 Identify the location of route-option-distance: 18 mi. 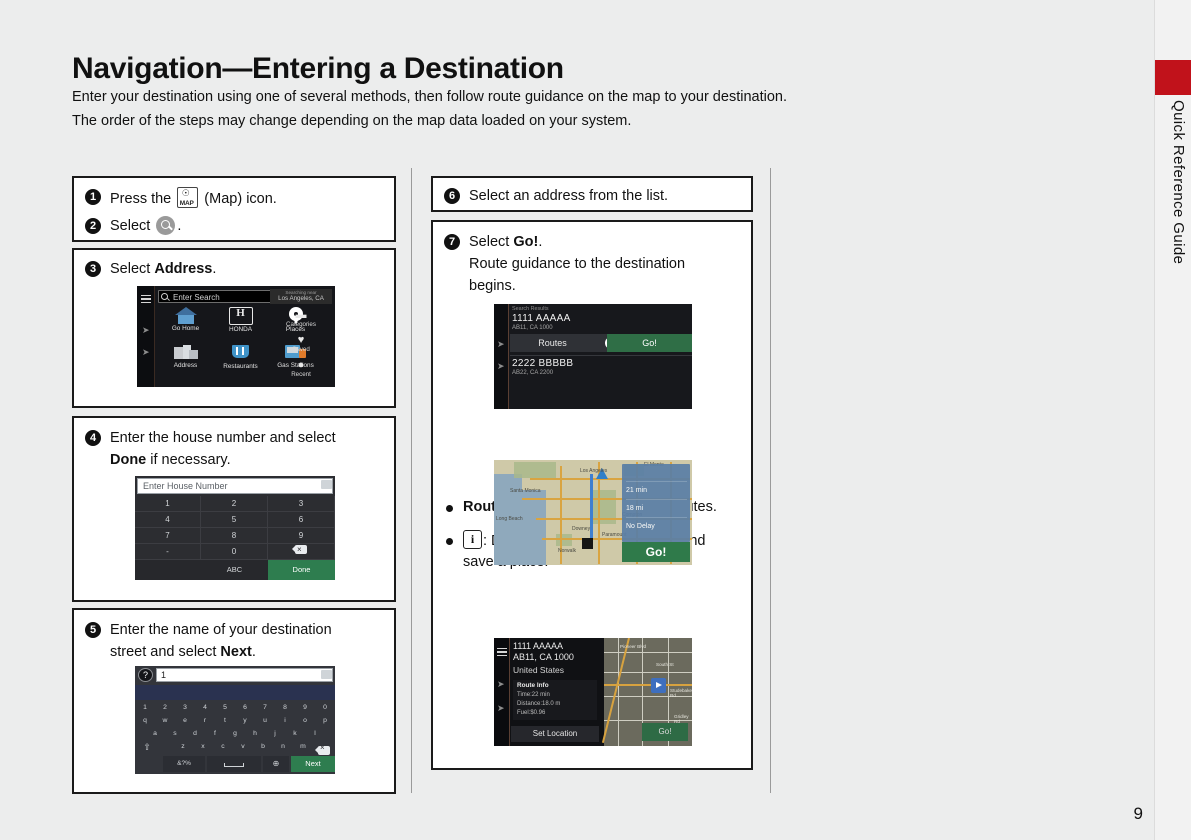
(656, 509).